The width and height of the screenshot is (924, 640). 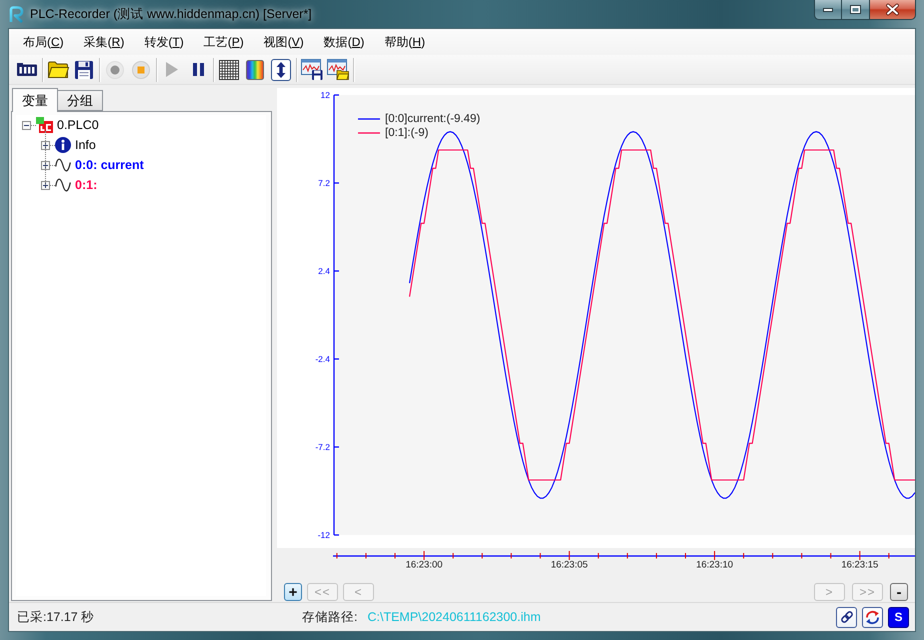 What do you see at coordinates (16, 14) in the screenshot?
I see `app-logo-icon` at bounding box center [16, 14].